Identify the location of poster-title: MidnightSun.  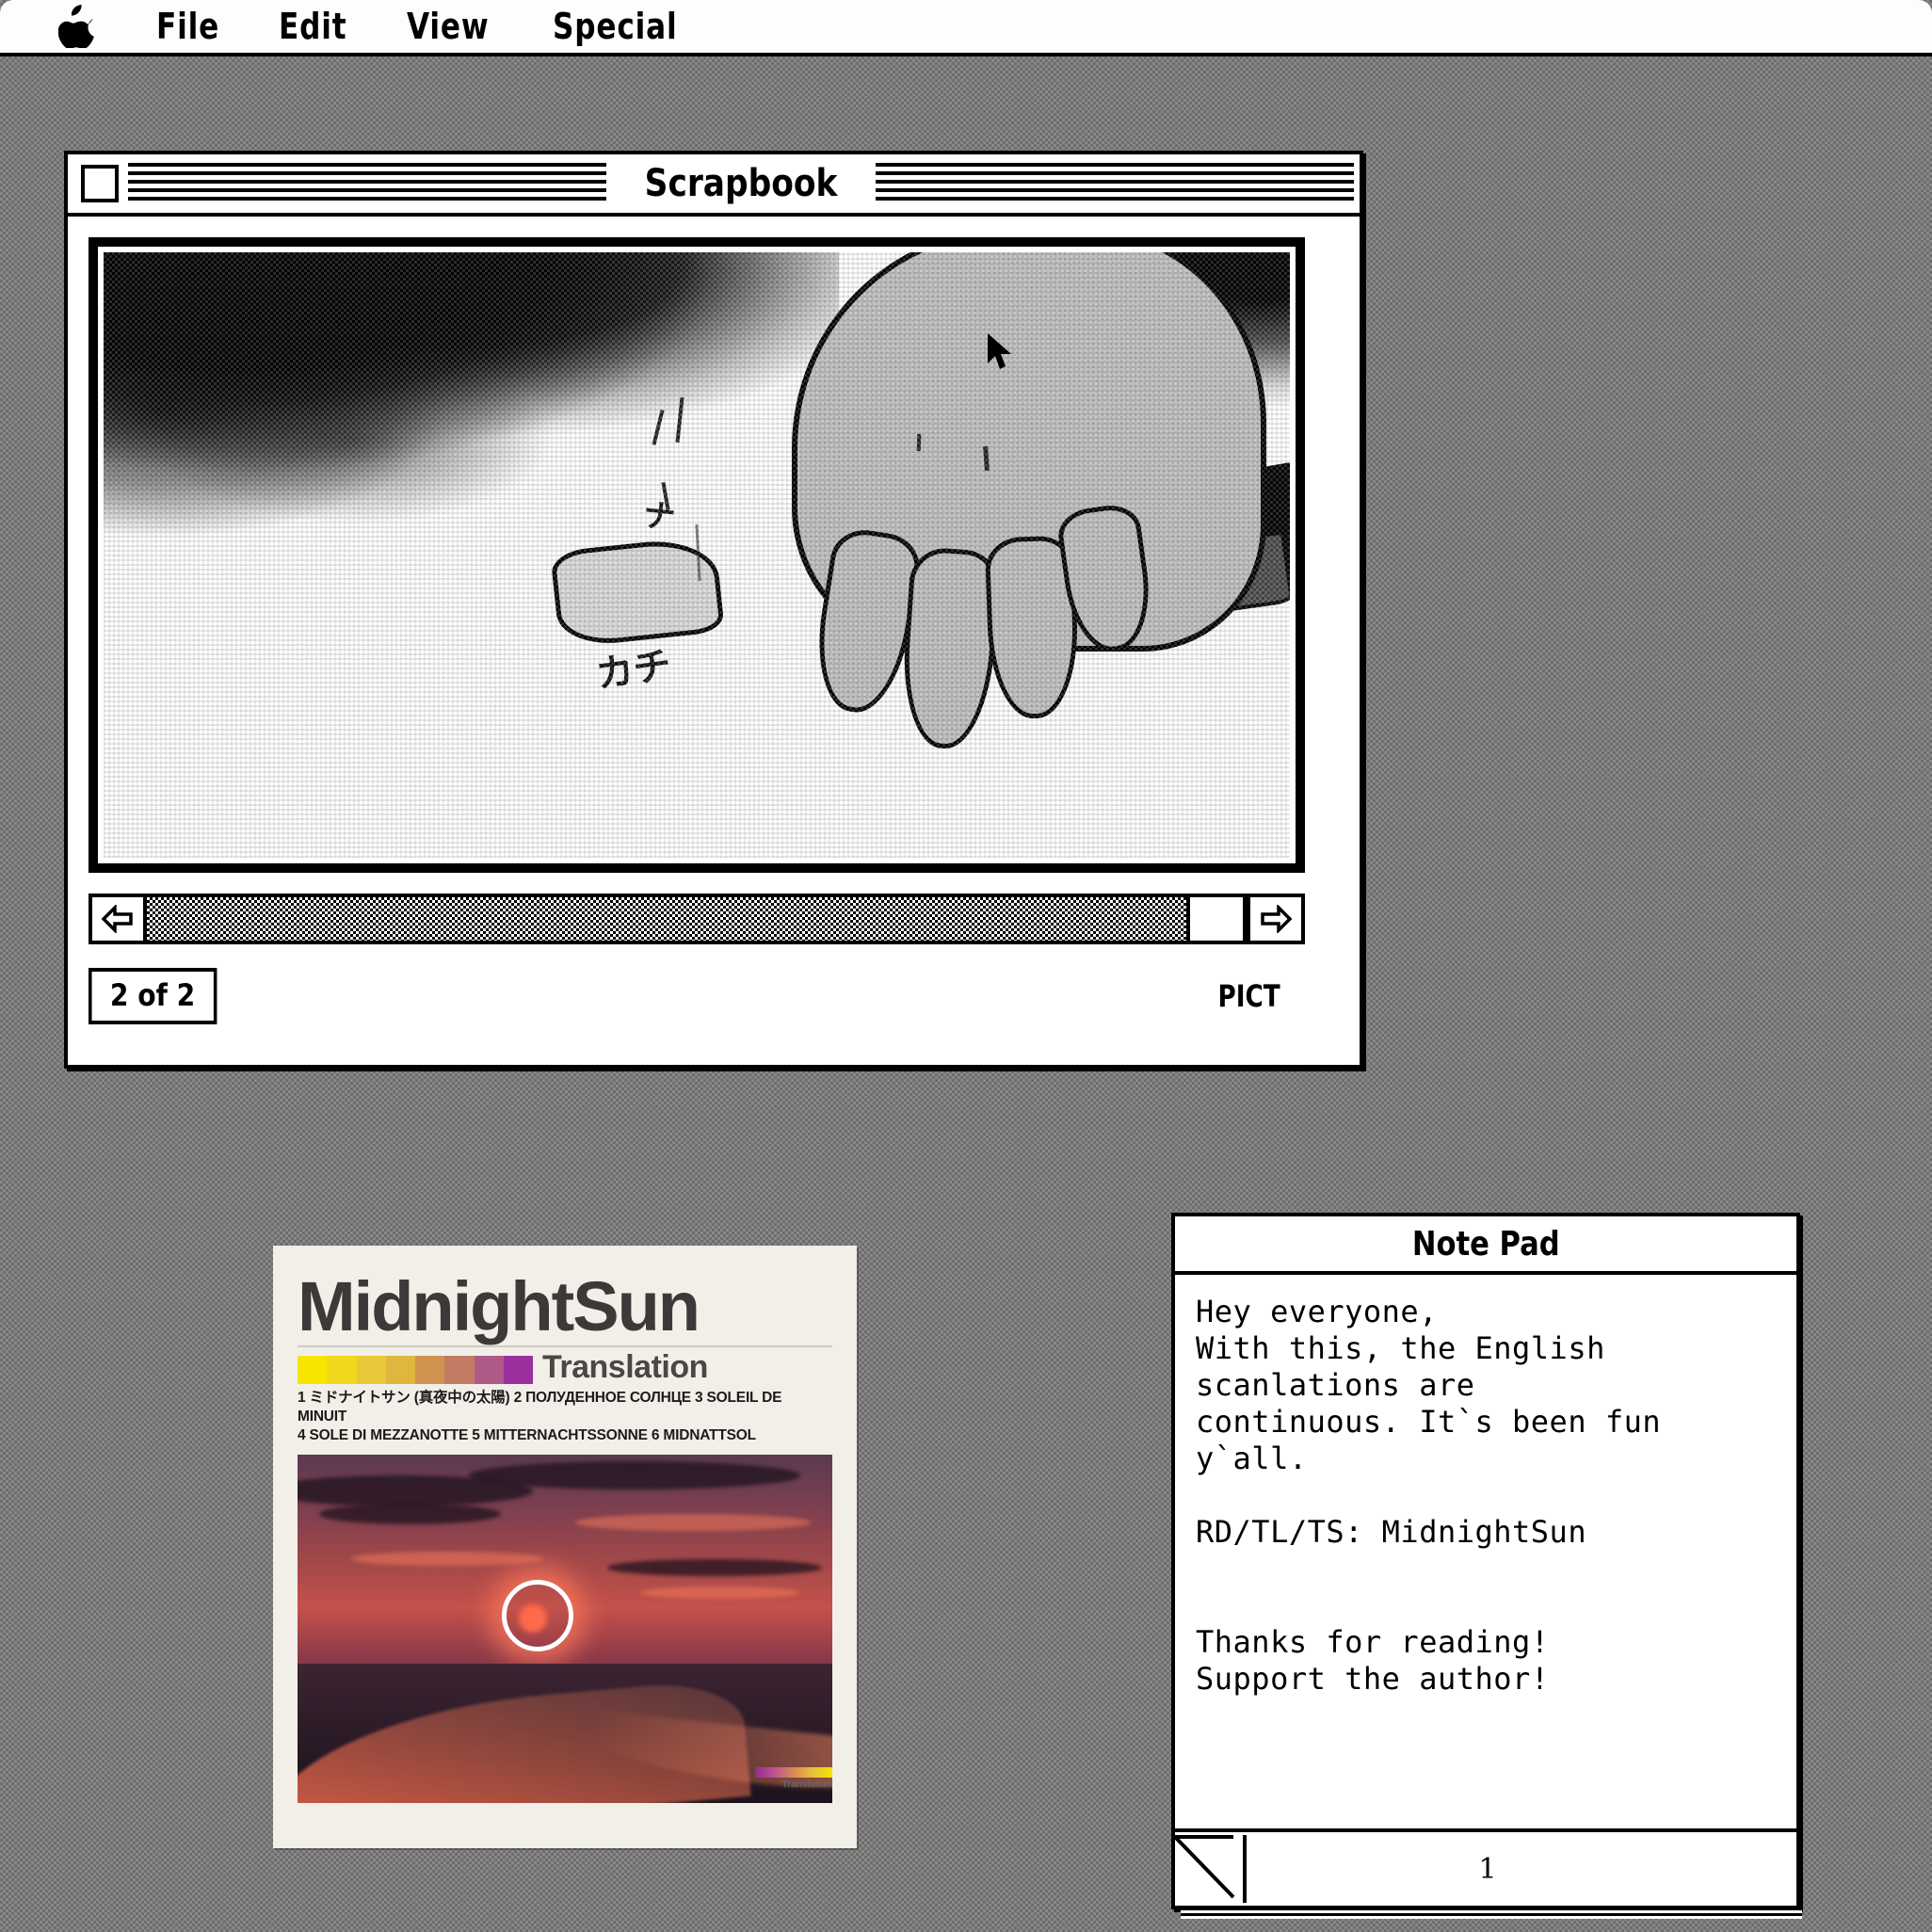
(499, 1306).